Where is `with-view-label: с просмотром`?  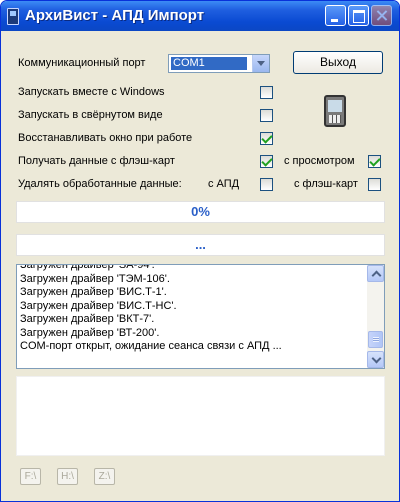
with-view-label: с просмотром is located at coordinates (319, 161).